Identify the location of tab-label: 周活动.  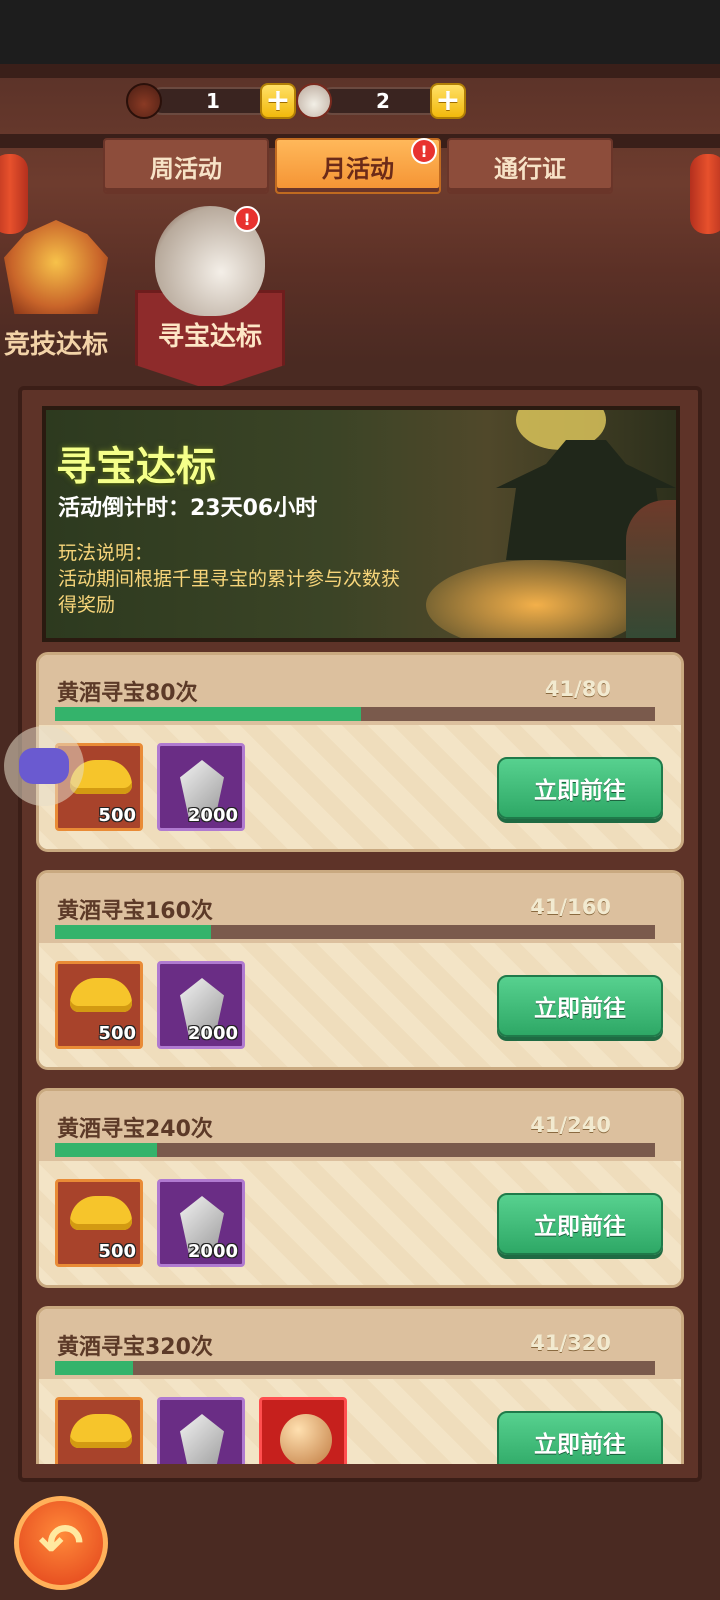
(186, 168).